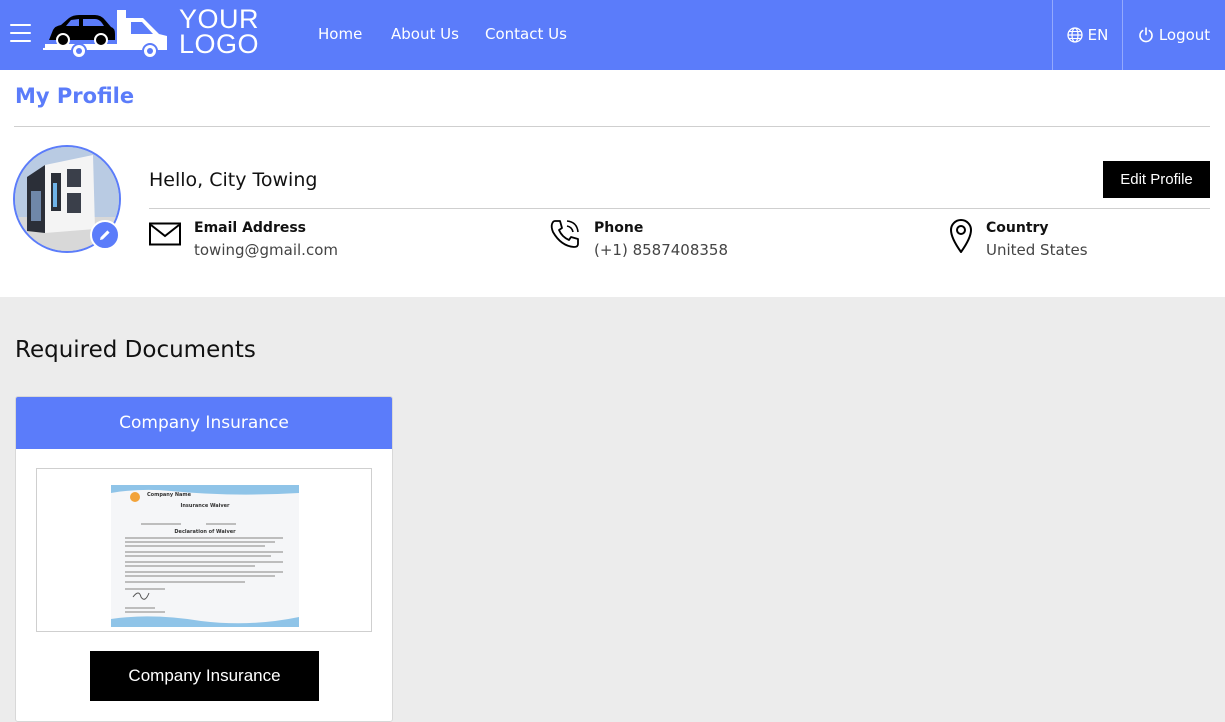 The image size is (1225, 722). I want to click on logo-text: YOUR LOGO, so click(219, 32).